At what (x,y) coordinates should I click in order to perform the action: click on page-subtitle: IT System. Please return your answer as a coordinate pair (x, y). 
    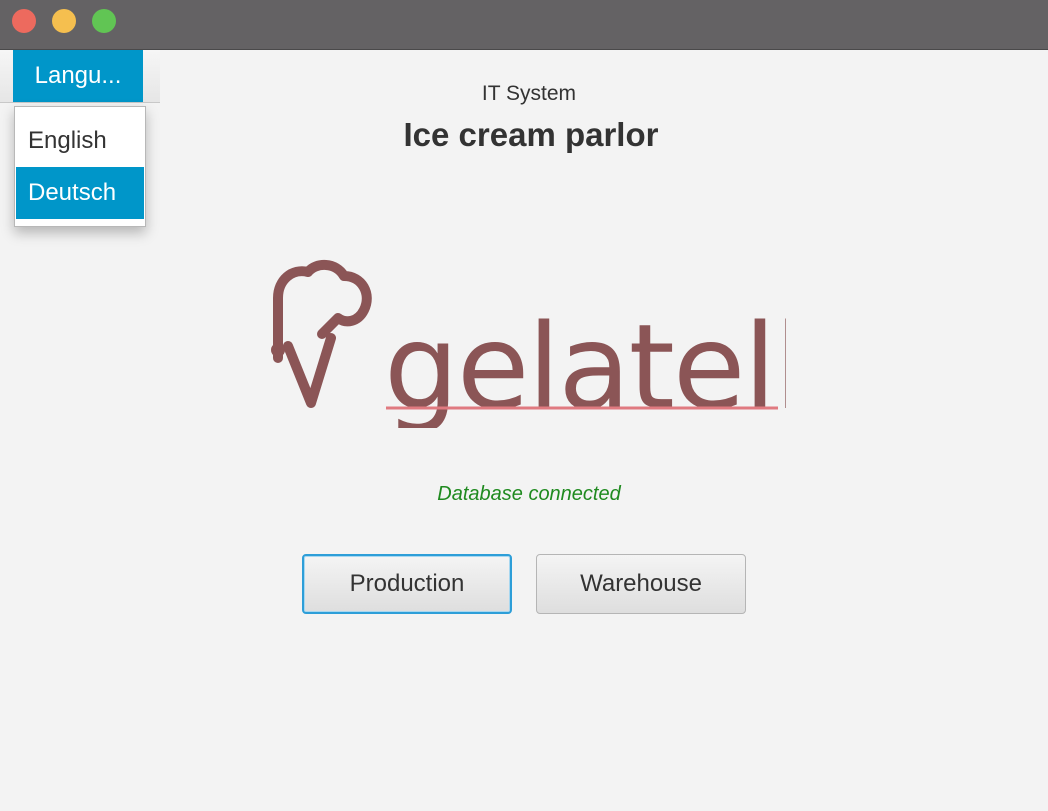
    Looking at the image, I should click on (529, 93).